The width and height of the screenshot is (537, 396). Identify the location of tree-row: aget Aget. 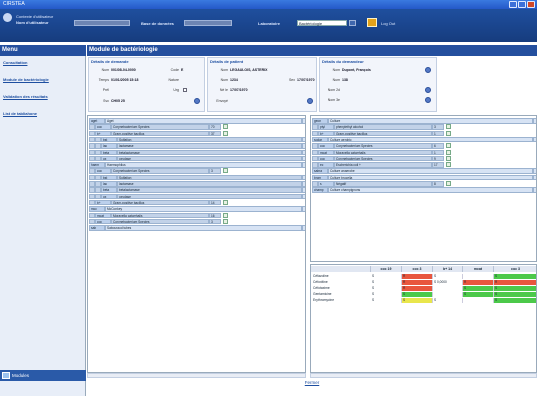
(197, 121).